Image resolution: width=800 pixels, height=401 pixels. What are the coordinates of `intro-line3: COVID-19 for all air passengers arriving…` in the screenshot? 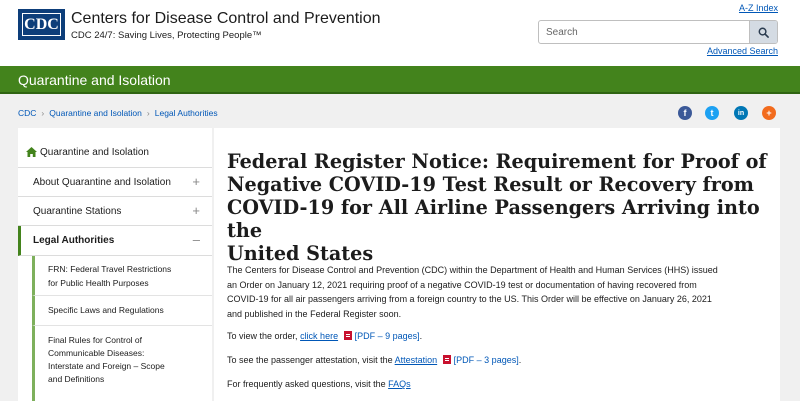 It's located at (469, 299).